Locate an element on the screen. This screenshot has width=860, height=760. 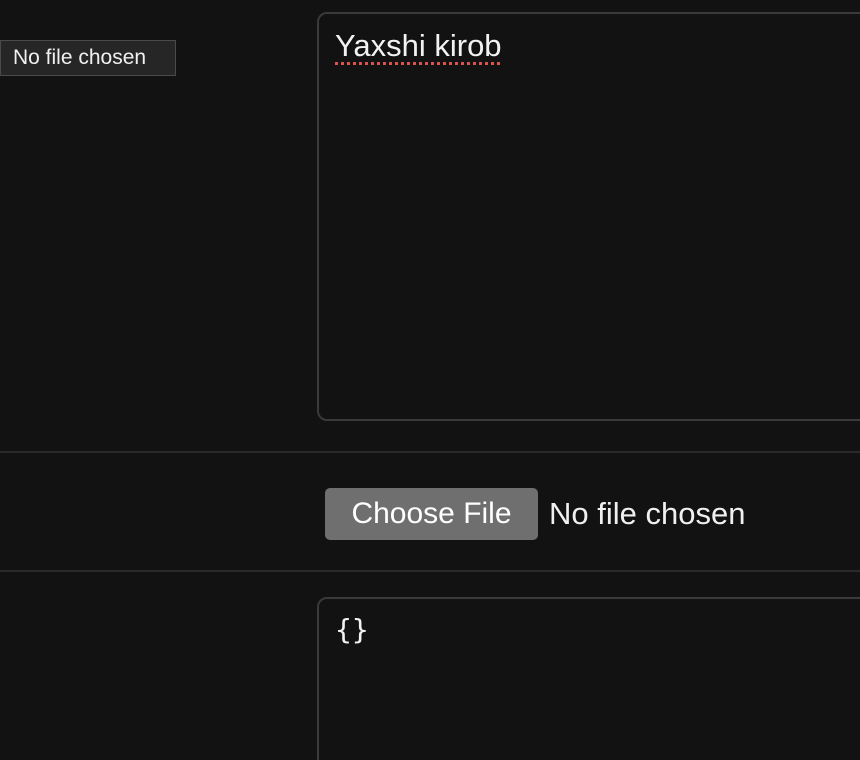
choose-file-button: Choose File is located at coordinates (431, 514).